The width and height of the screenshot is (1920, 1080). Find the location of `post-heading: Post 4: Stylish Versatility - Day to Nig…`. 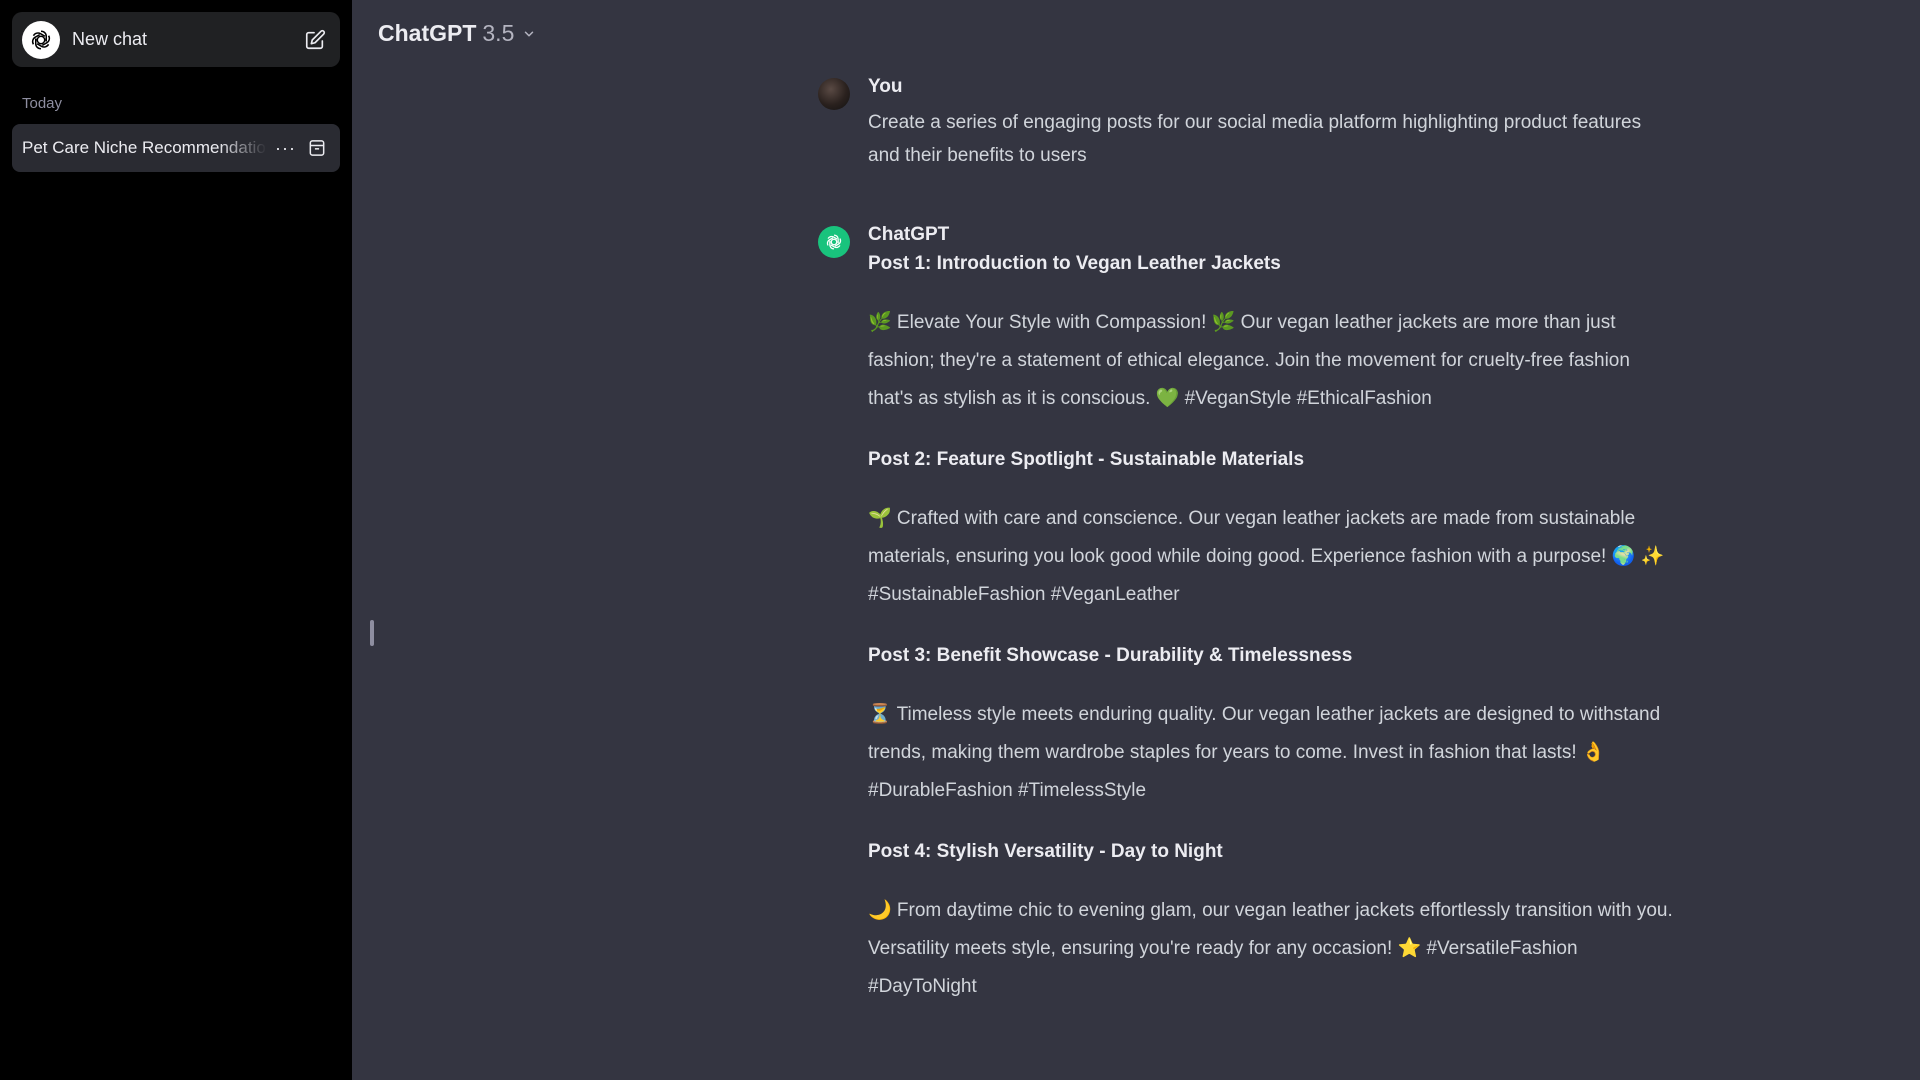

post-heading: Post 4: Stylish Versatility - Day to Nig… is located at coordinates (1045, 851).